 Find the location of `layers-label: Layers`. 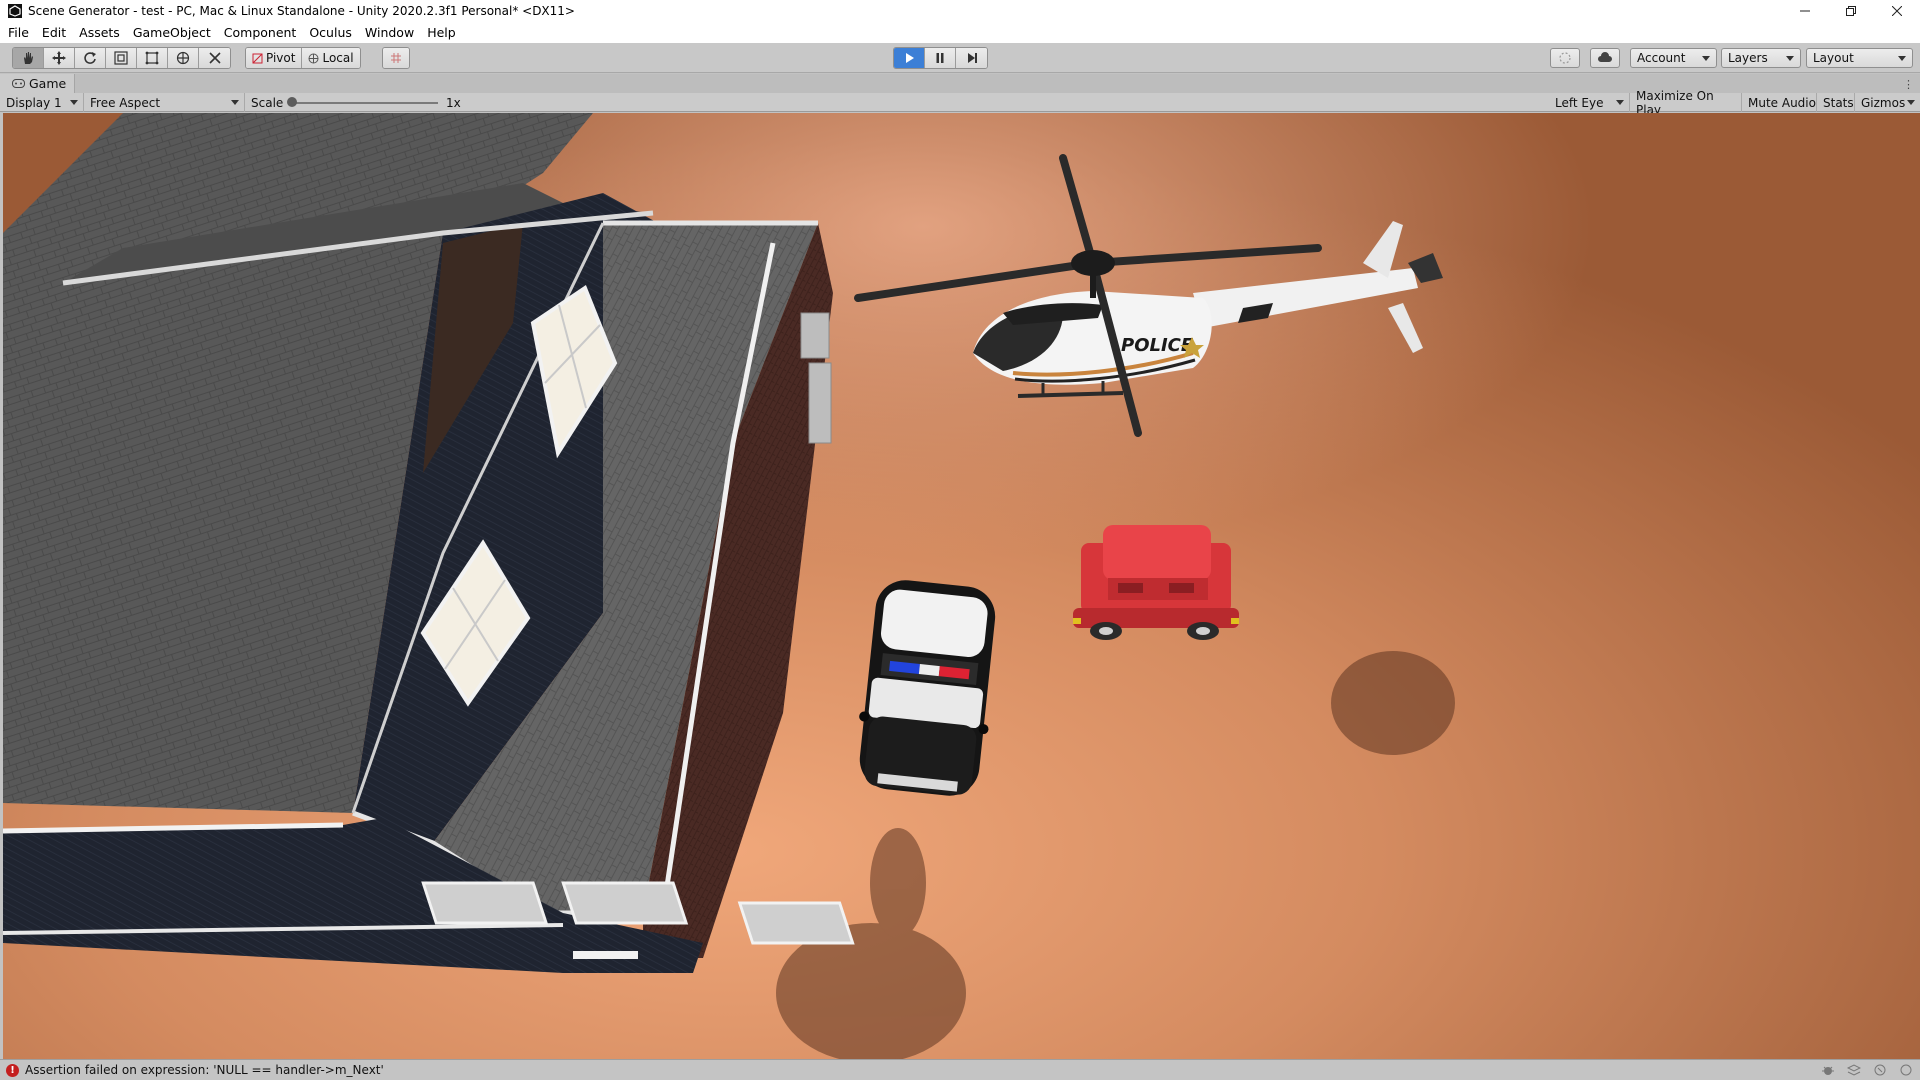

layers-label: Layers is located at coordinates (1748, 58).